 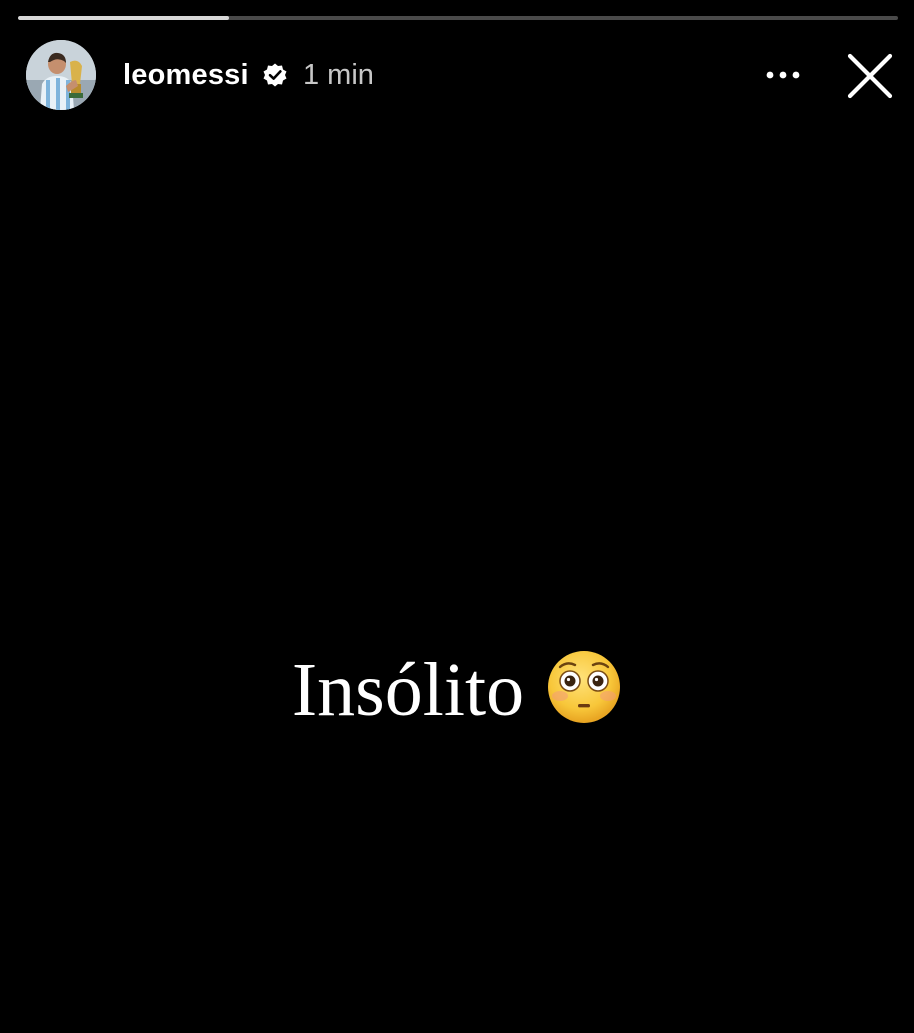 What do you see at coordinates (461, 75) in the screenshot?
I see `story-header: leomessi 1 min` at bounding box center [461, 75].